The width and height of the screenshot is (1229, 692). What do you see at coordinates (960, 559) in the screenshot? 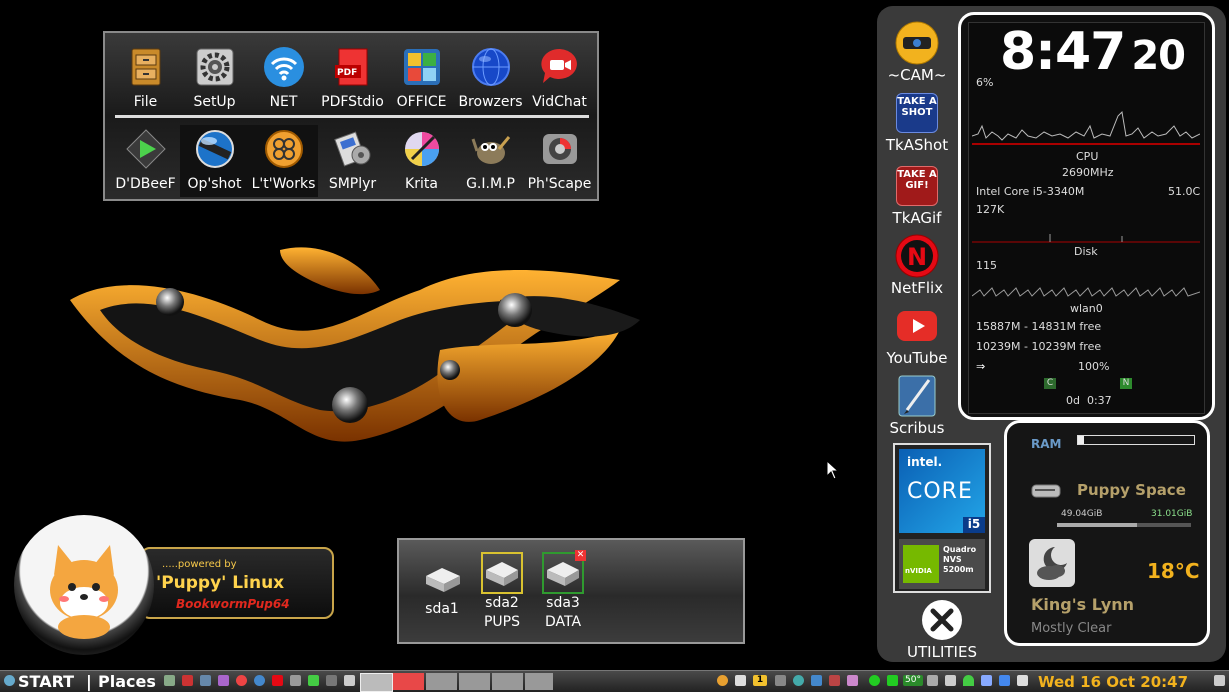
I see `nvidia-model: Quadro NVS 5200m` at bounding box center [960, 559].